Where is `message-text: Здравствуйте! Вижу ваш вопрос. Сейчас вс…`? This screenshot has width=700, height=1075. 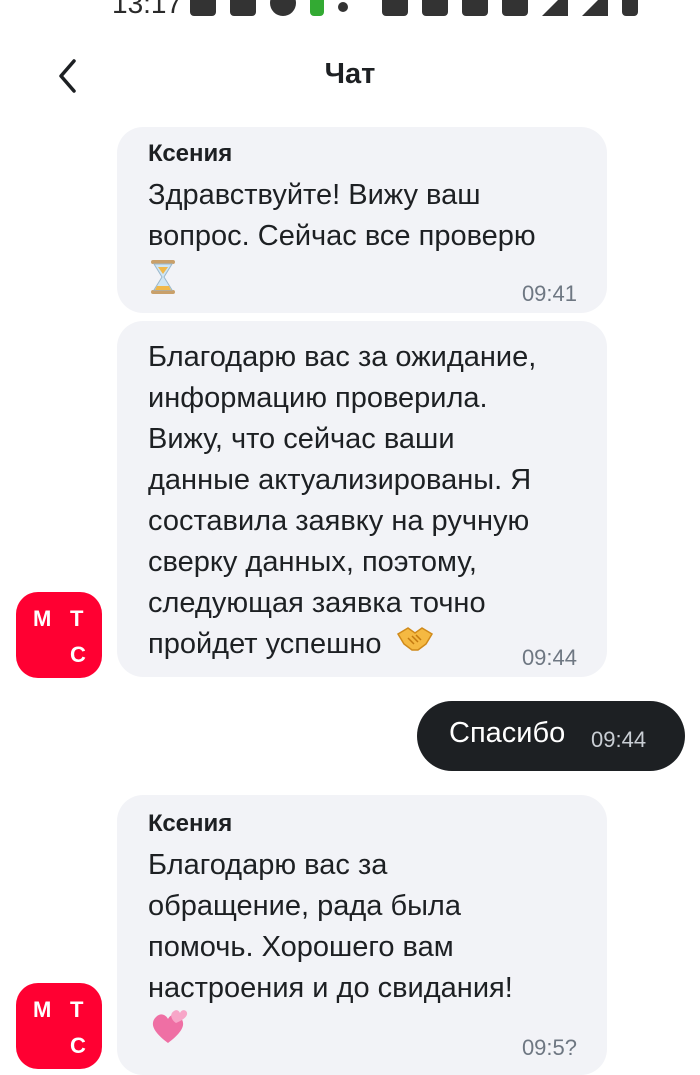
message-text: Здравствуйте! Вижу ваш вопрос. Сейчас вс… is located at coordinates (342, 215).